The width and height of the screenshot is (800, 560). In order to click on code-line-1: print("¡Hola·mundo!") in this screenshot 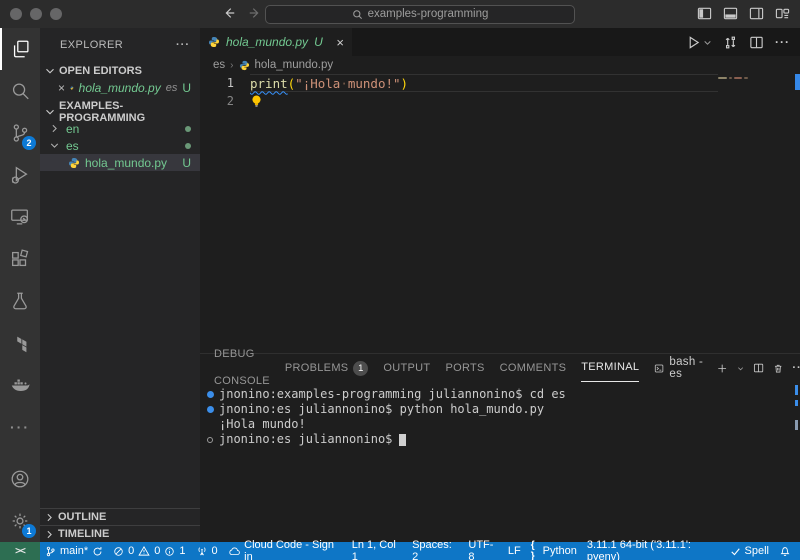, I will do `click(329, 83)`.